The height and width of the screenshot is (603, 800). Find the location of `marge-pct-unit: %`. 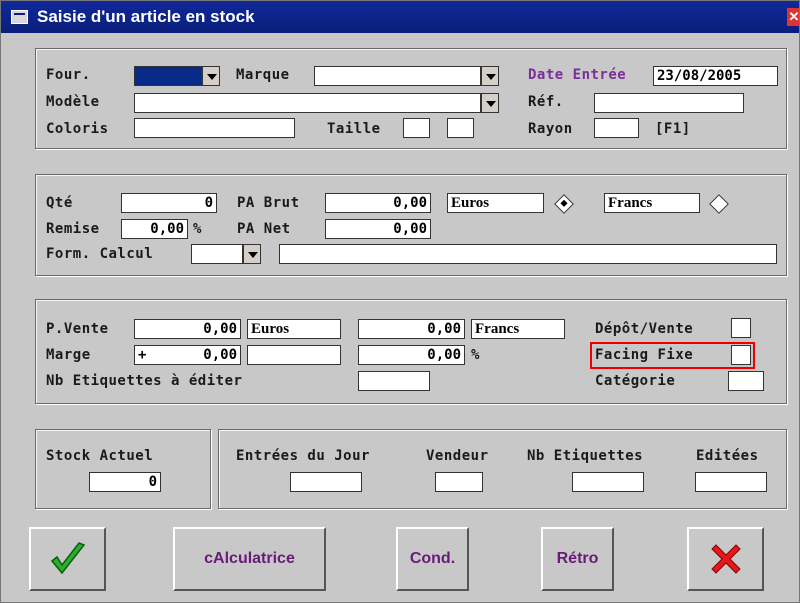

marge-pct-unit: % is located at coordinates (475, 355).